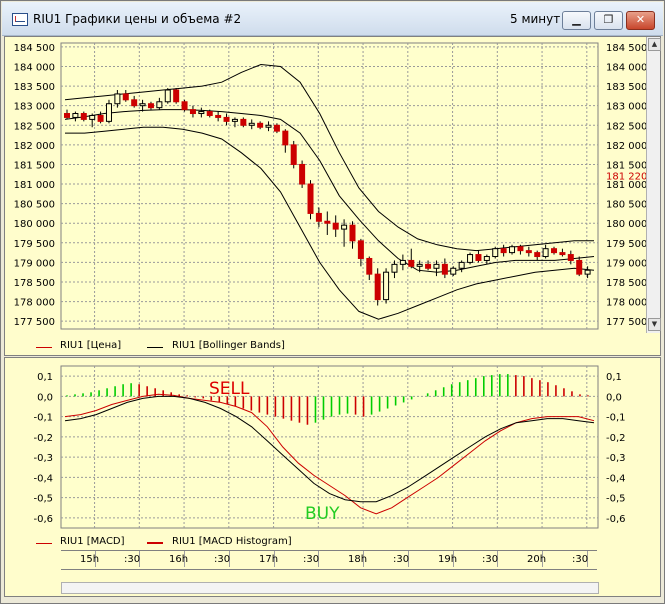  I want to click on time-axis-label: 17h, so click(269, 559).